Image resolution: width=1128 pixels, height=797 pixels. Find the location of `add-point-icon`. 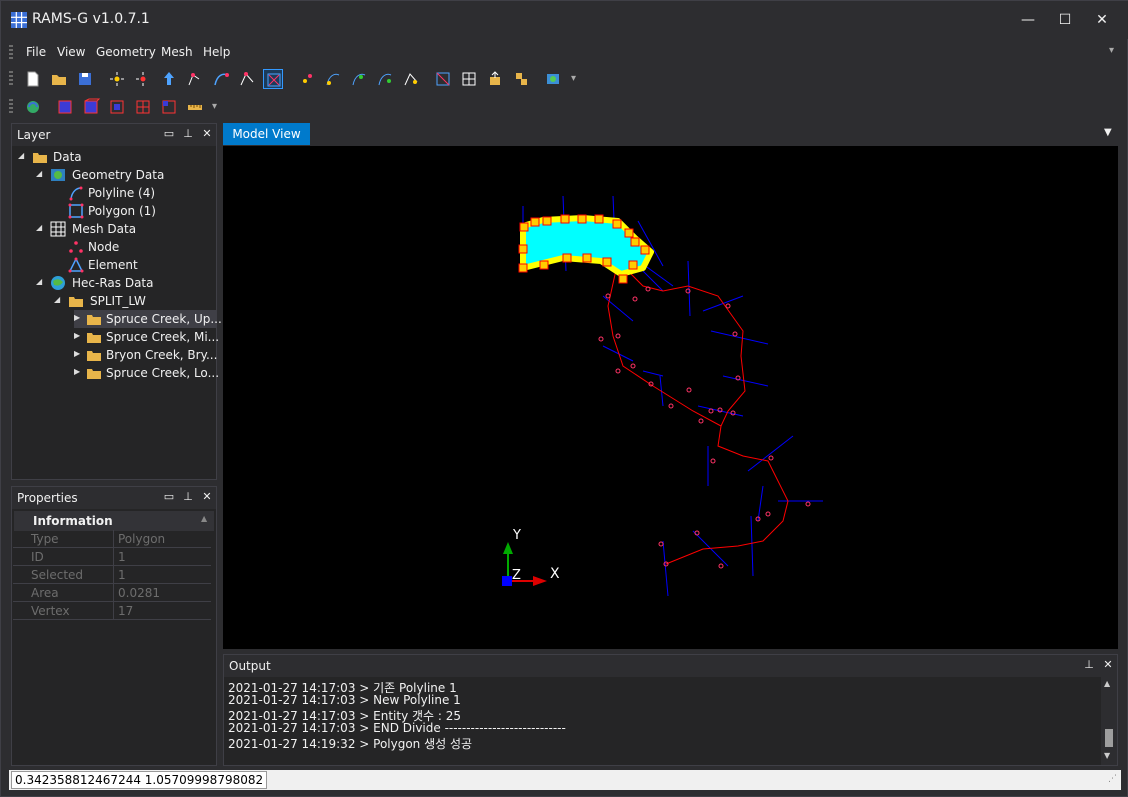

add-point-icon is located at coordinates (117, 79).